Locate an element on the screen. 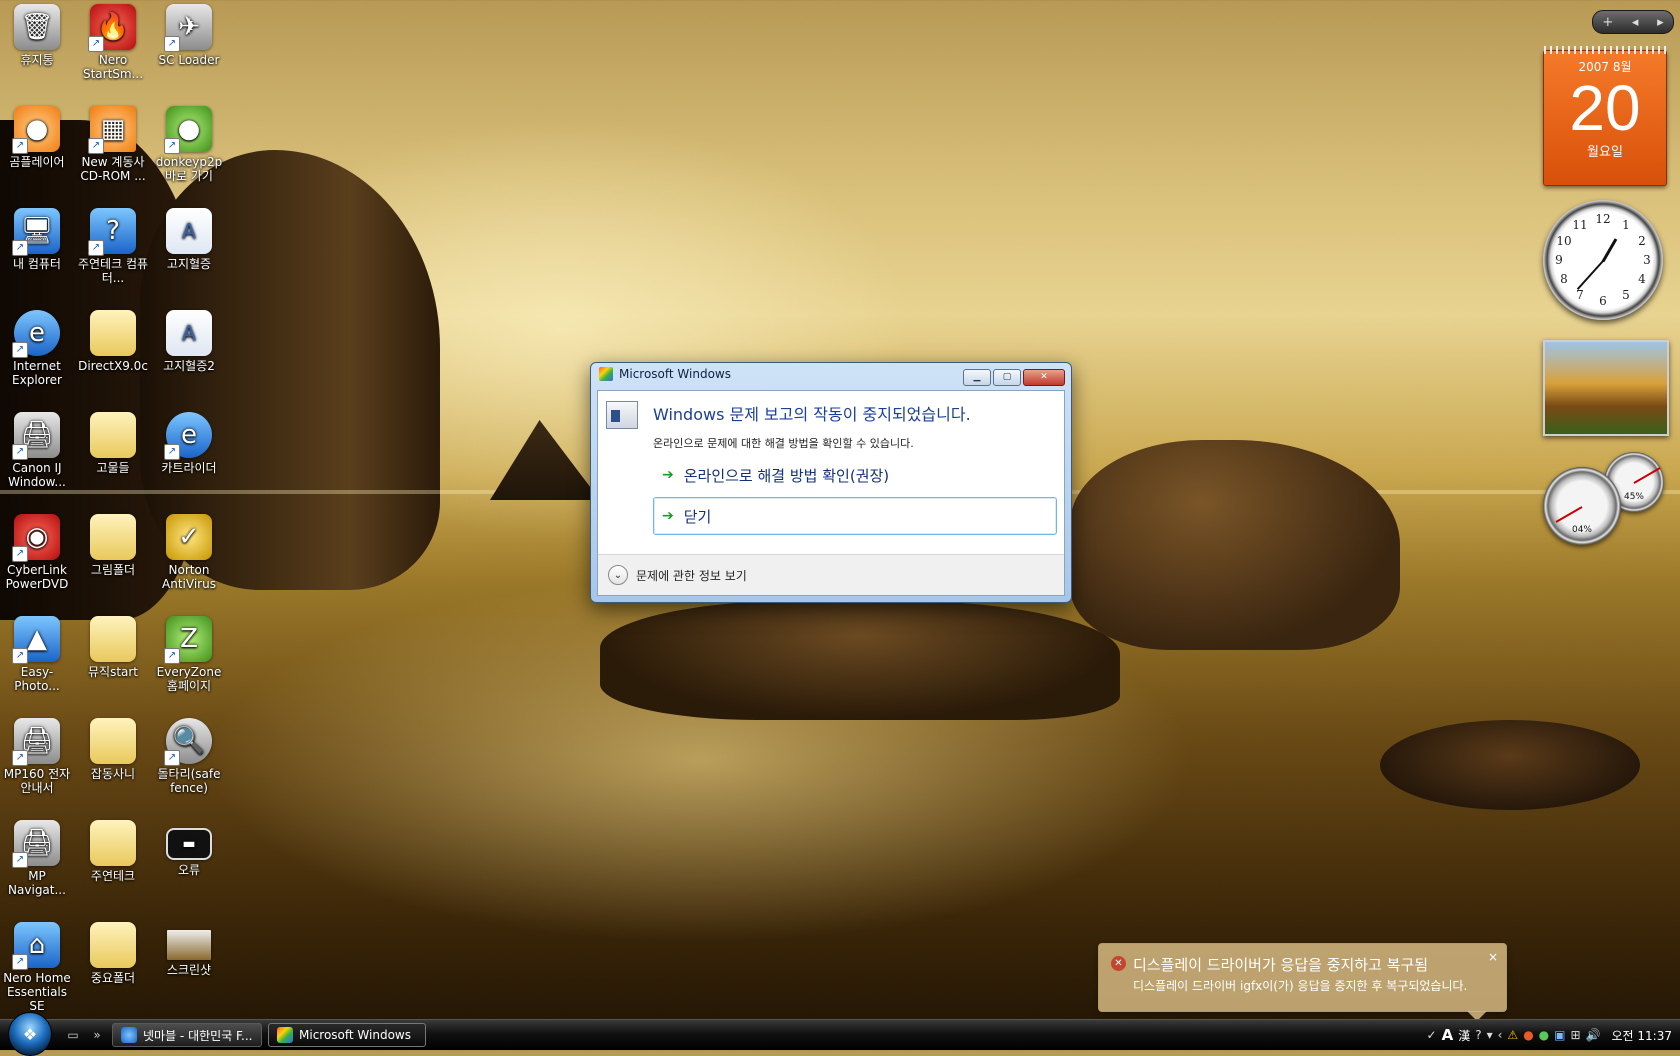  dialog-title: Microsoft Windows is located at coordinates (675, 374).